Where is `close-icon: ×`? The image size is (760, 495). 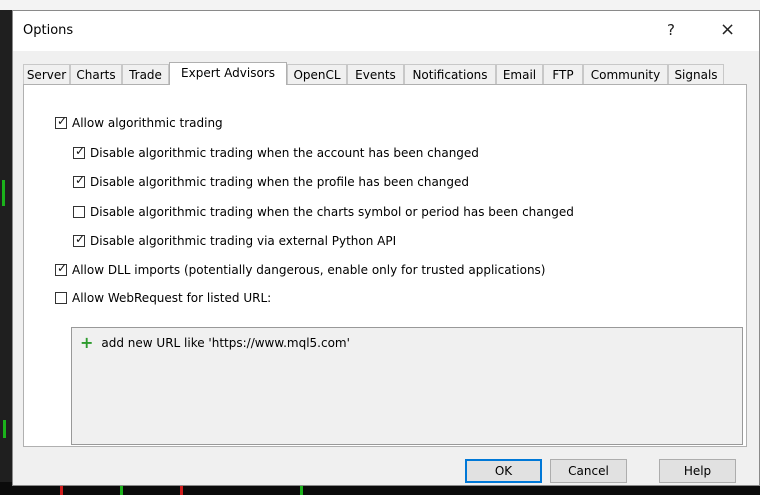 close-icon: × is located at coordinates (727, 29).